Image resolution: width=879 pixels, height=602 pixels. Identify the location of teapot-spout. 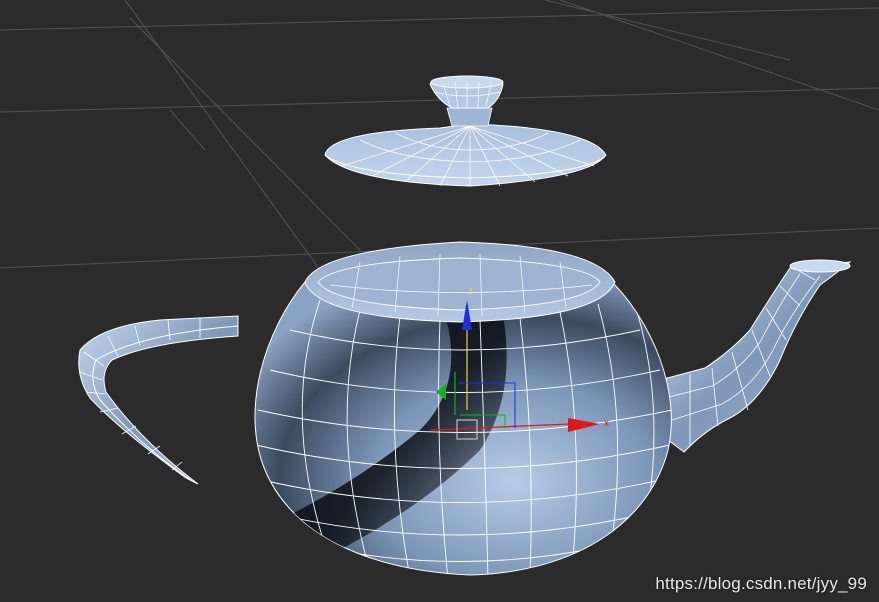
(755, 356).